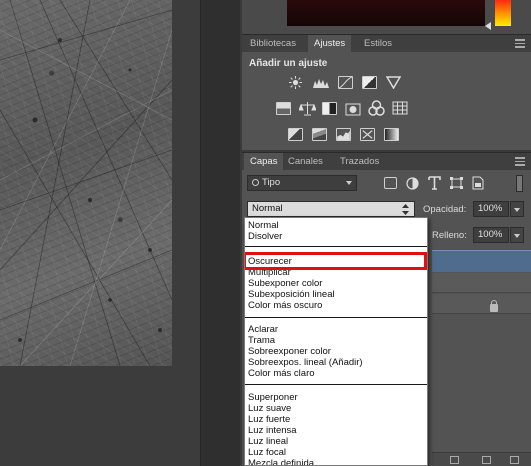 This screenshot has width=531, height=466. Describe the element at coordinates (449, 235) in the screenshot. I see `fill-label: Relleno:` at that location.